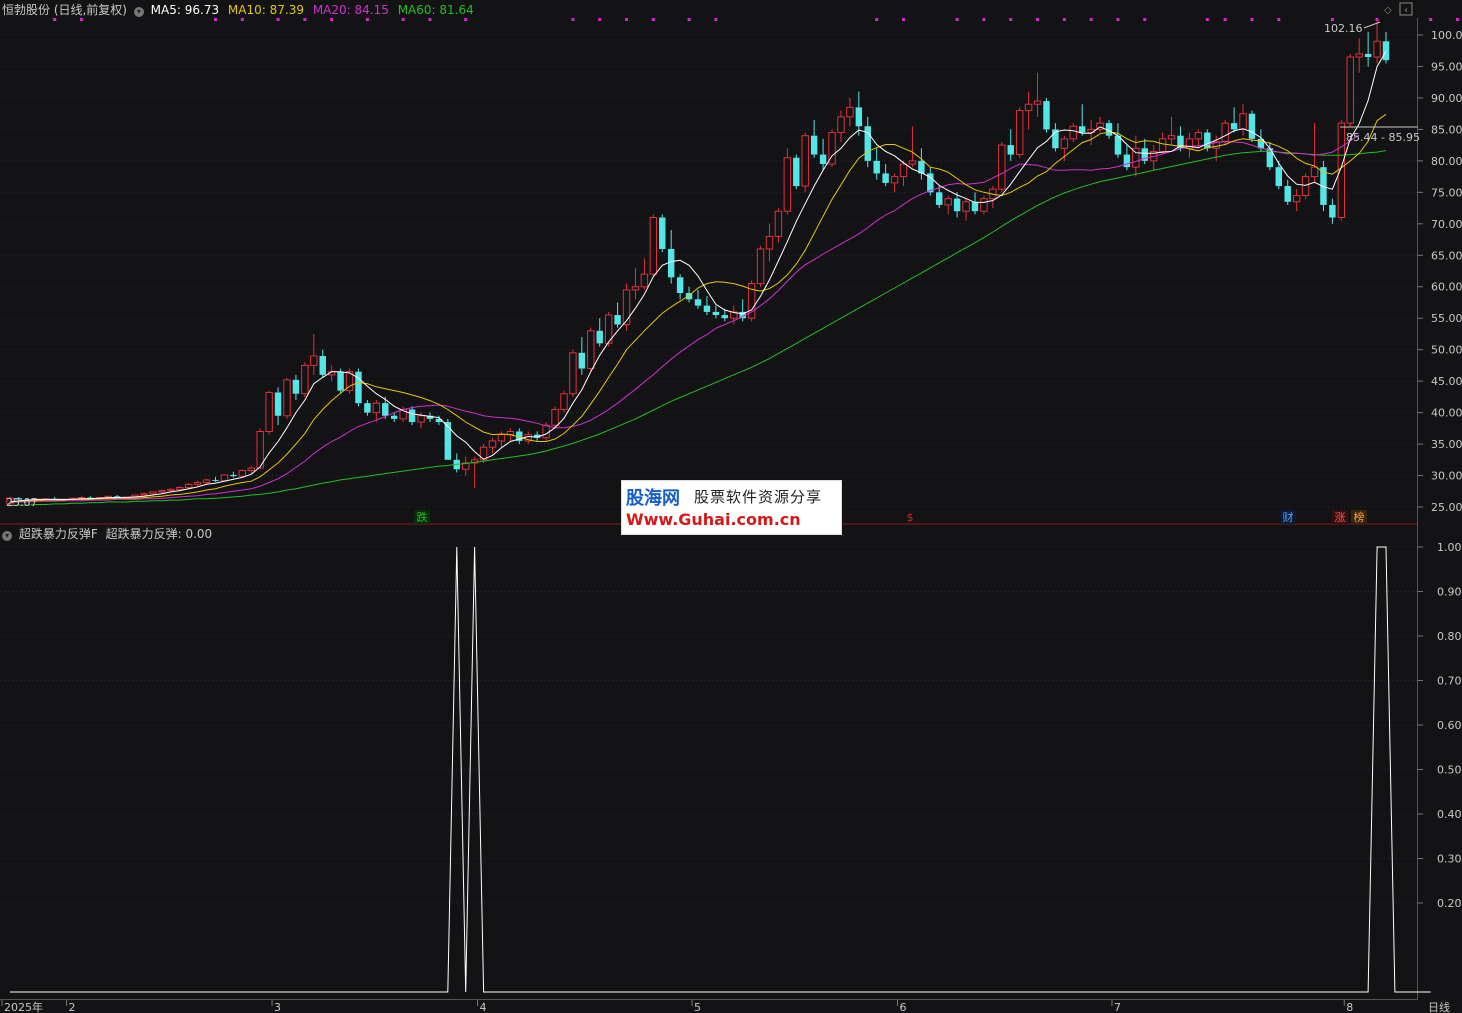 The width and height of the screenshot is (1462, 1013). Describe the element at coordinates (1446, 98) in the screenshot. I see `price-tick-label: 90.00` at that location.